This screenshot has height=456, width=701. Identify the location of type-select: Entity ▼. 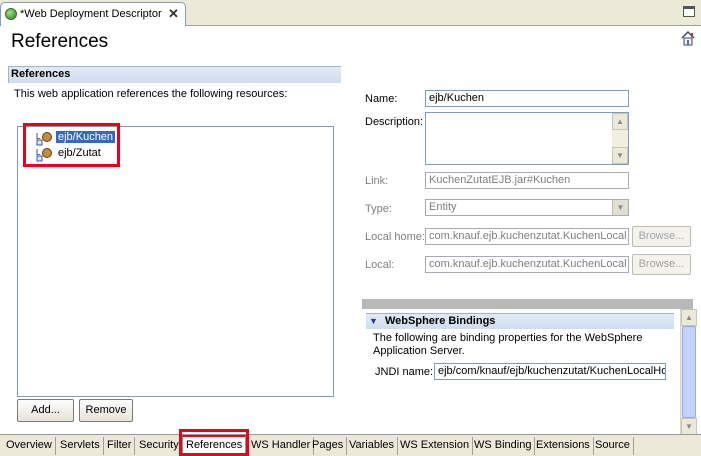
(527, 207).